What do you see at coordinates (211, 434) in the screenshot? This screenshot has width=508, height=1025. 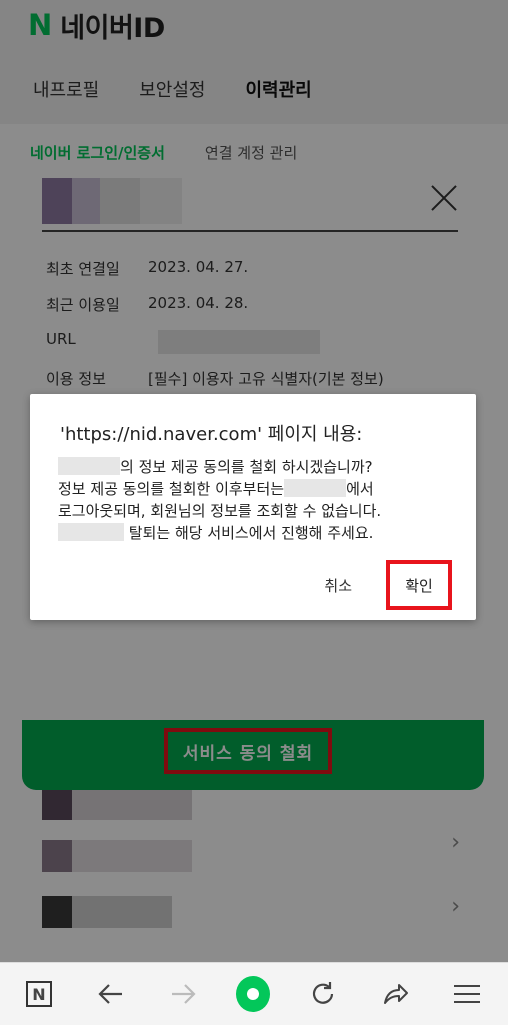 I see `dialog-title: 'https://nid.naver.com' 페이지 내용:` at bounding box center [211, 434].